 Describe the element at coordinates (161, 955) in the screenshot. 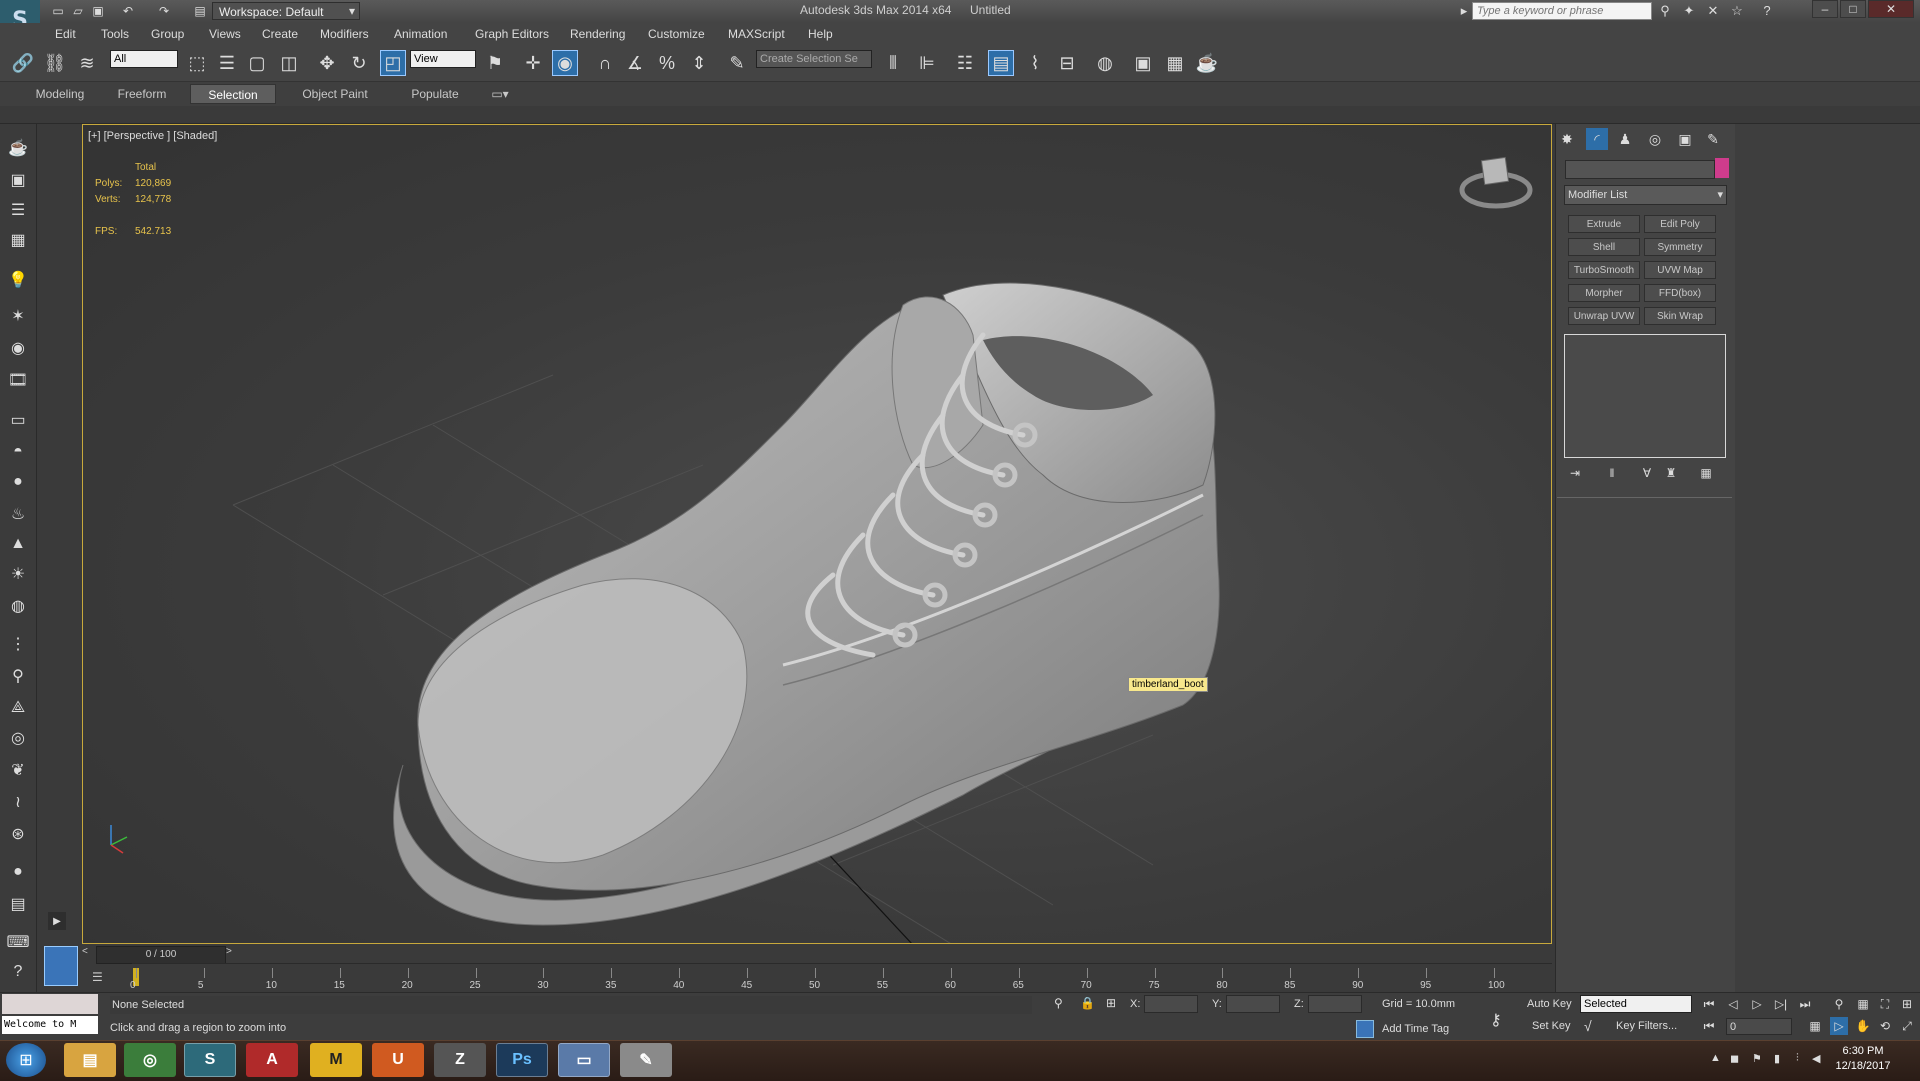

I see `time-slider: 0 / 100` at that location.